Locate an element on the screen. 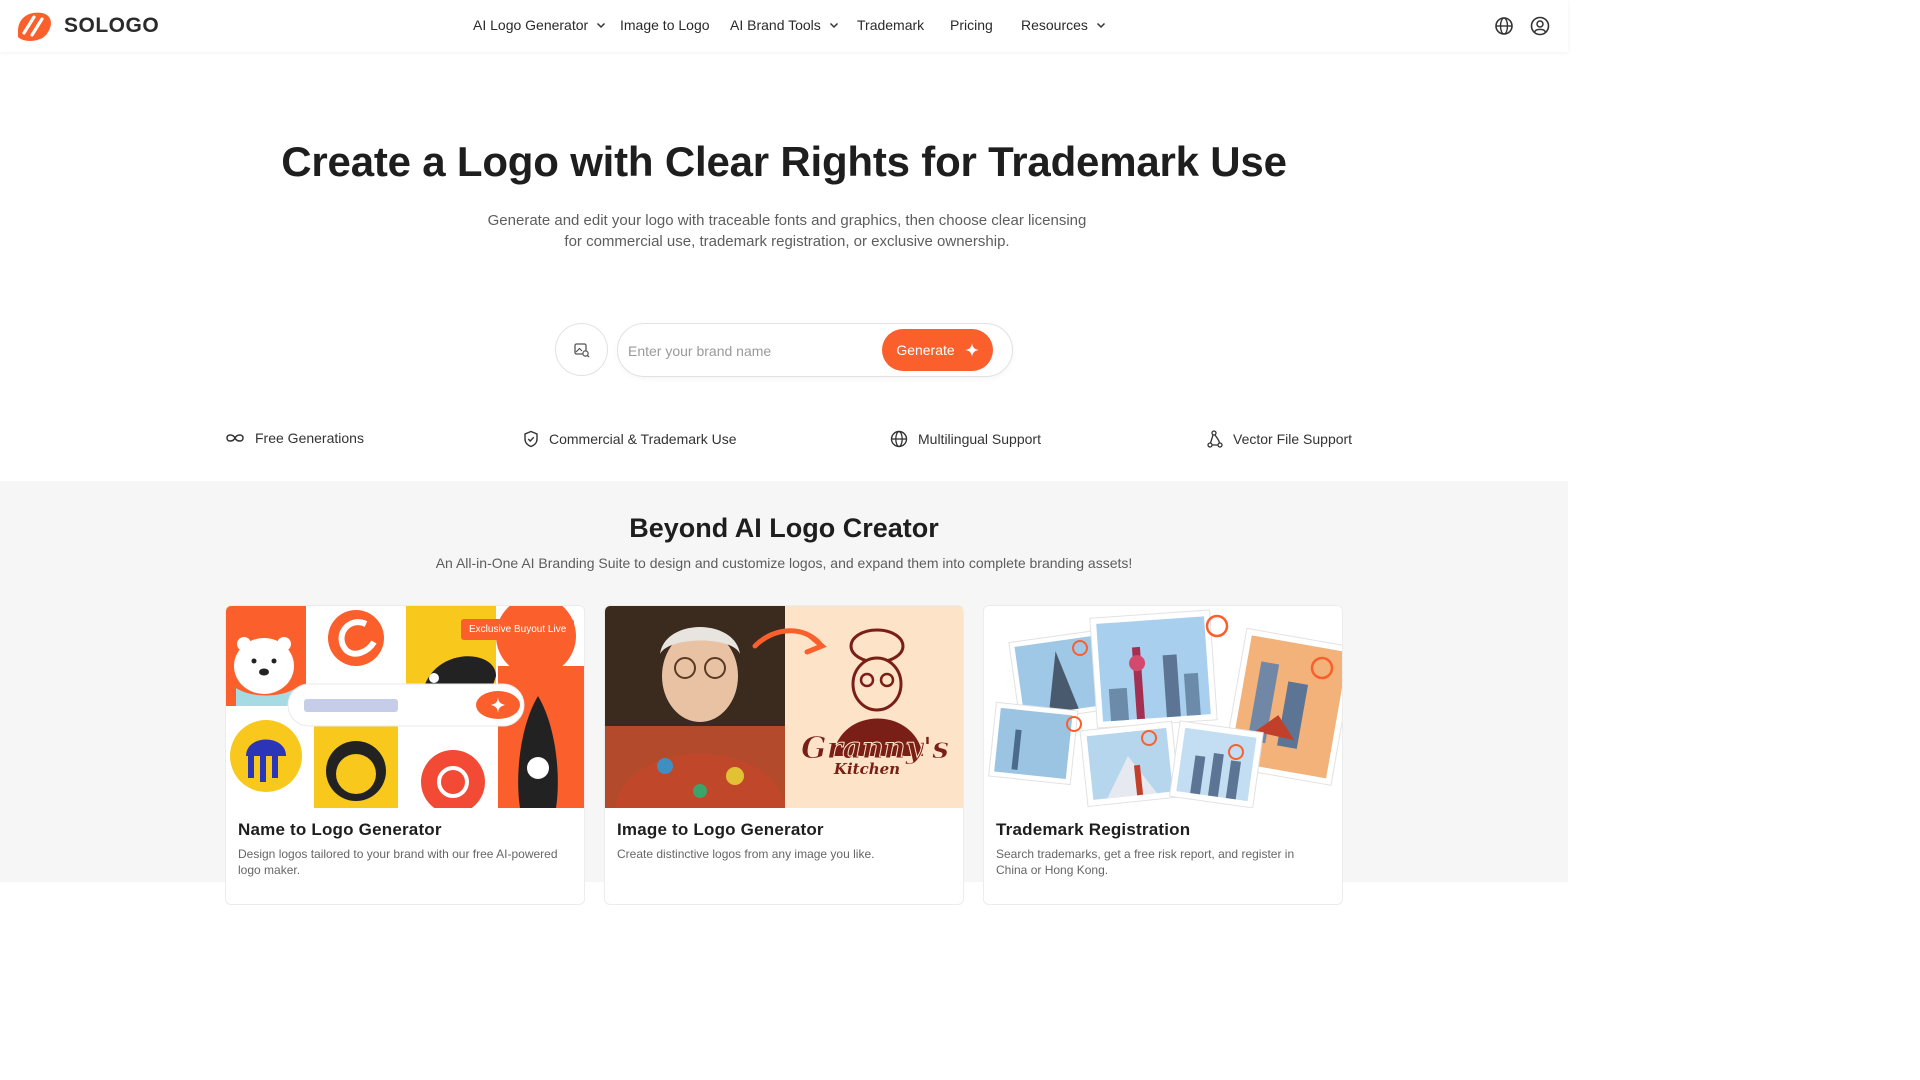 The width and height of the screenshot is (1920, 1080). nav-pricing: Pricing is located at coordinates (971, 25).